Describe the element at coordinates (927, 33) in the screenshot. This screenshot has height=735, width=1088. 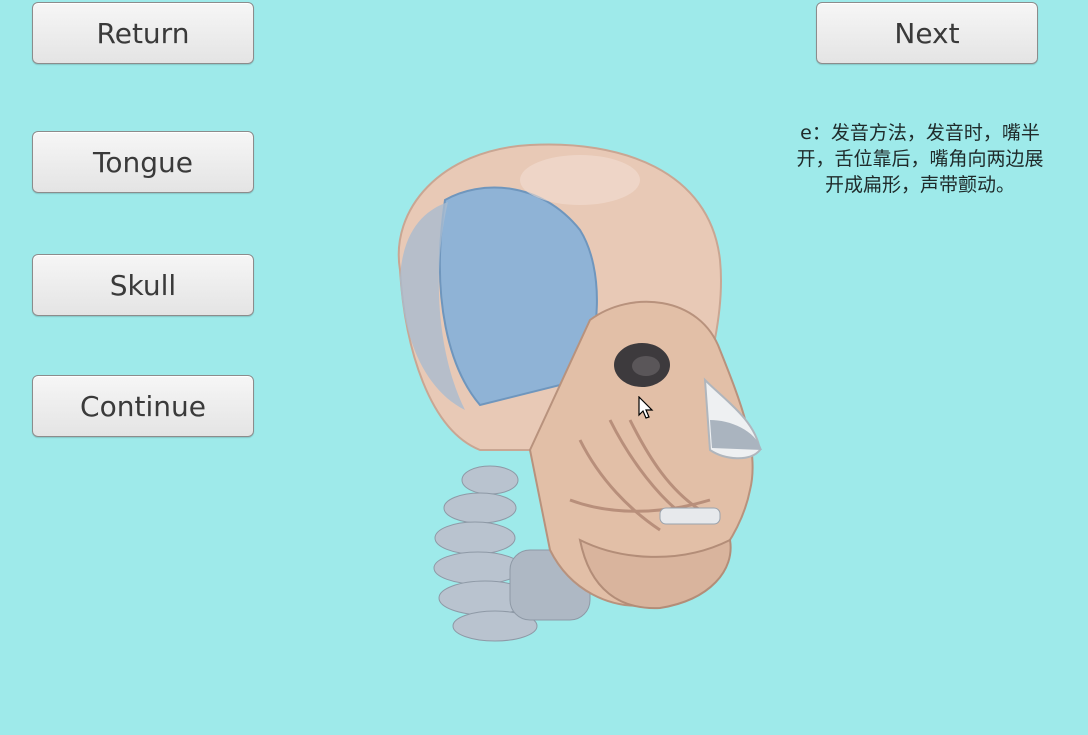
I see `next-button: Next` at that location.